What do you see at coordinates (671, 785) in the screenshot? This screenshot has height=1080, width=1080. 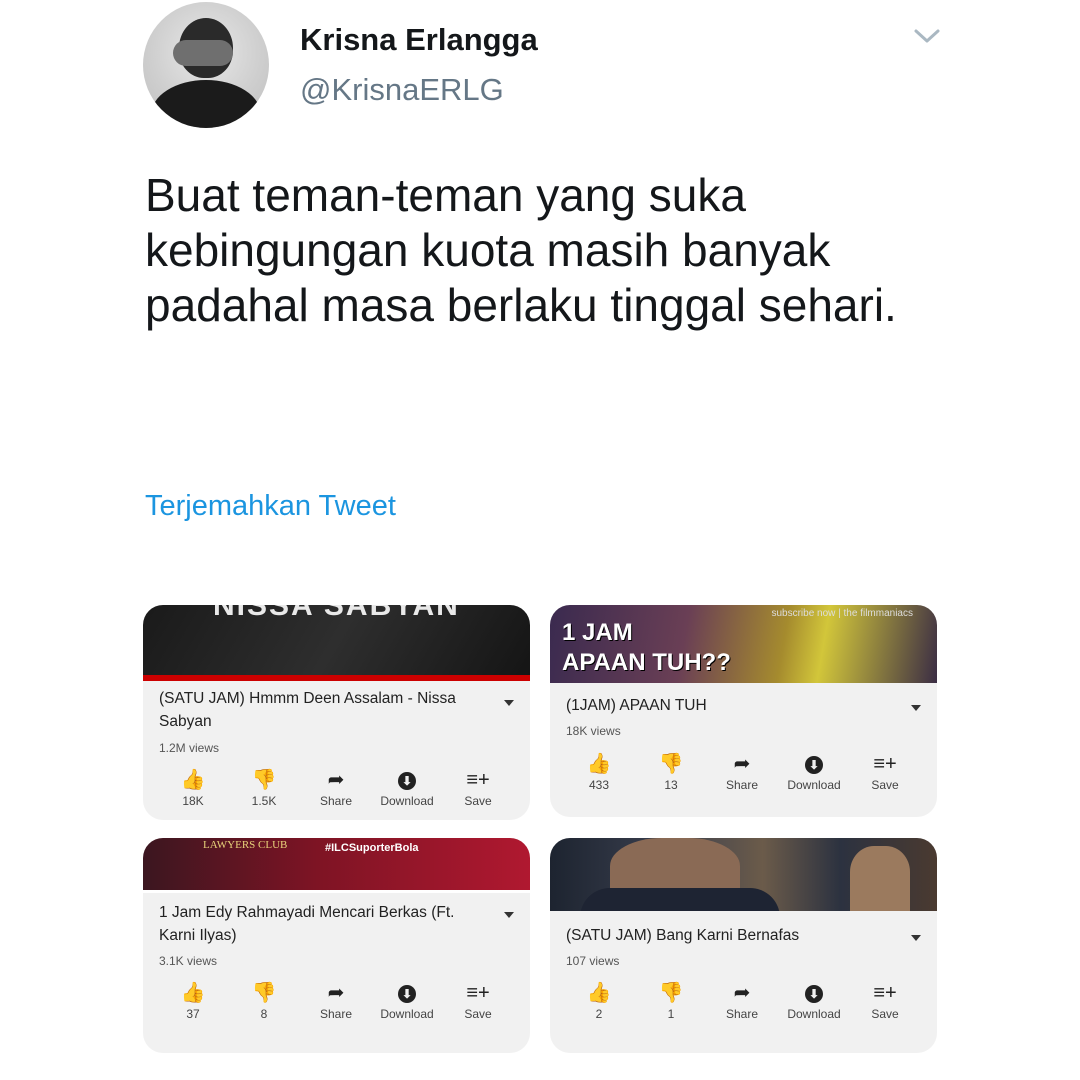 I see `dislike-count: 13` at bounding box center [671, 785].